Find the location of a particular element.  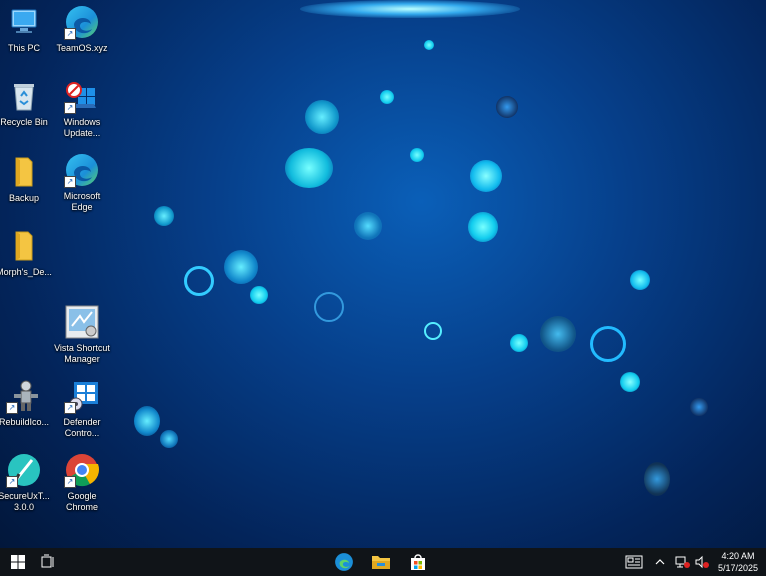

windows-start-icon is located at coordinates (18, 562).